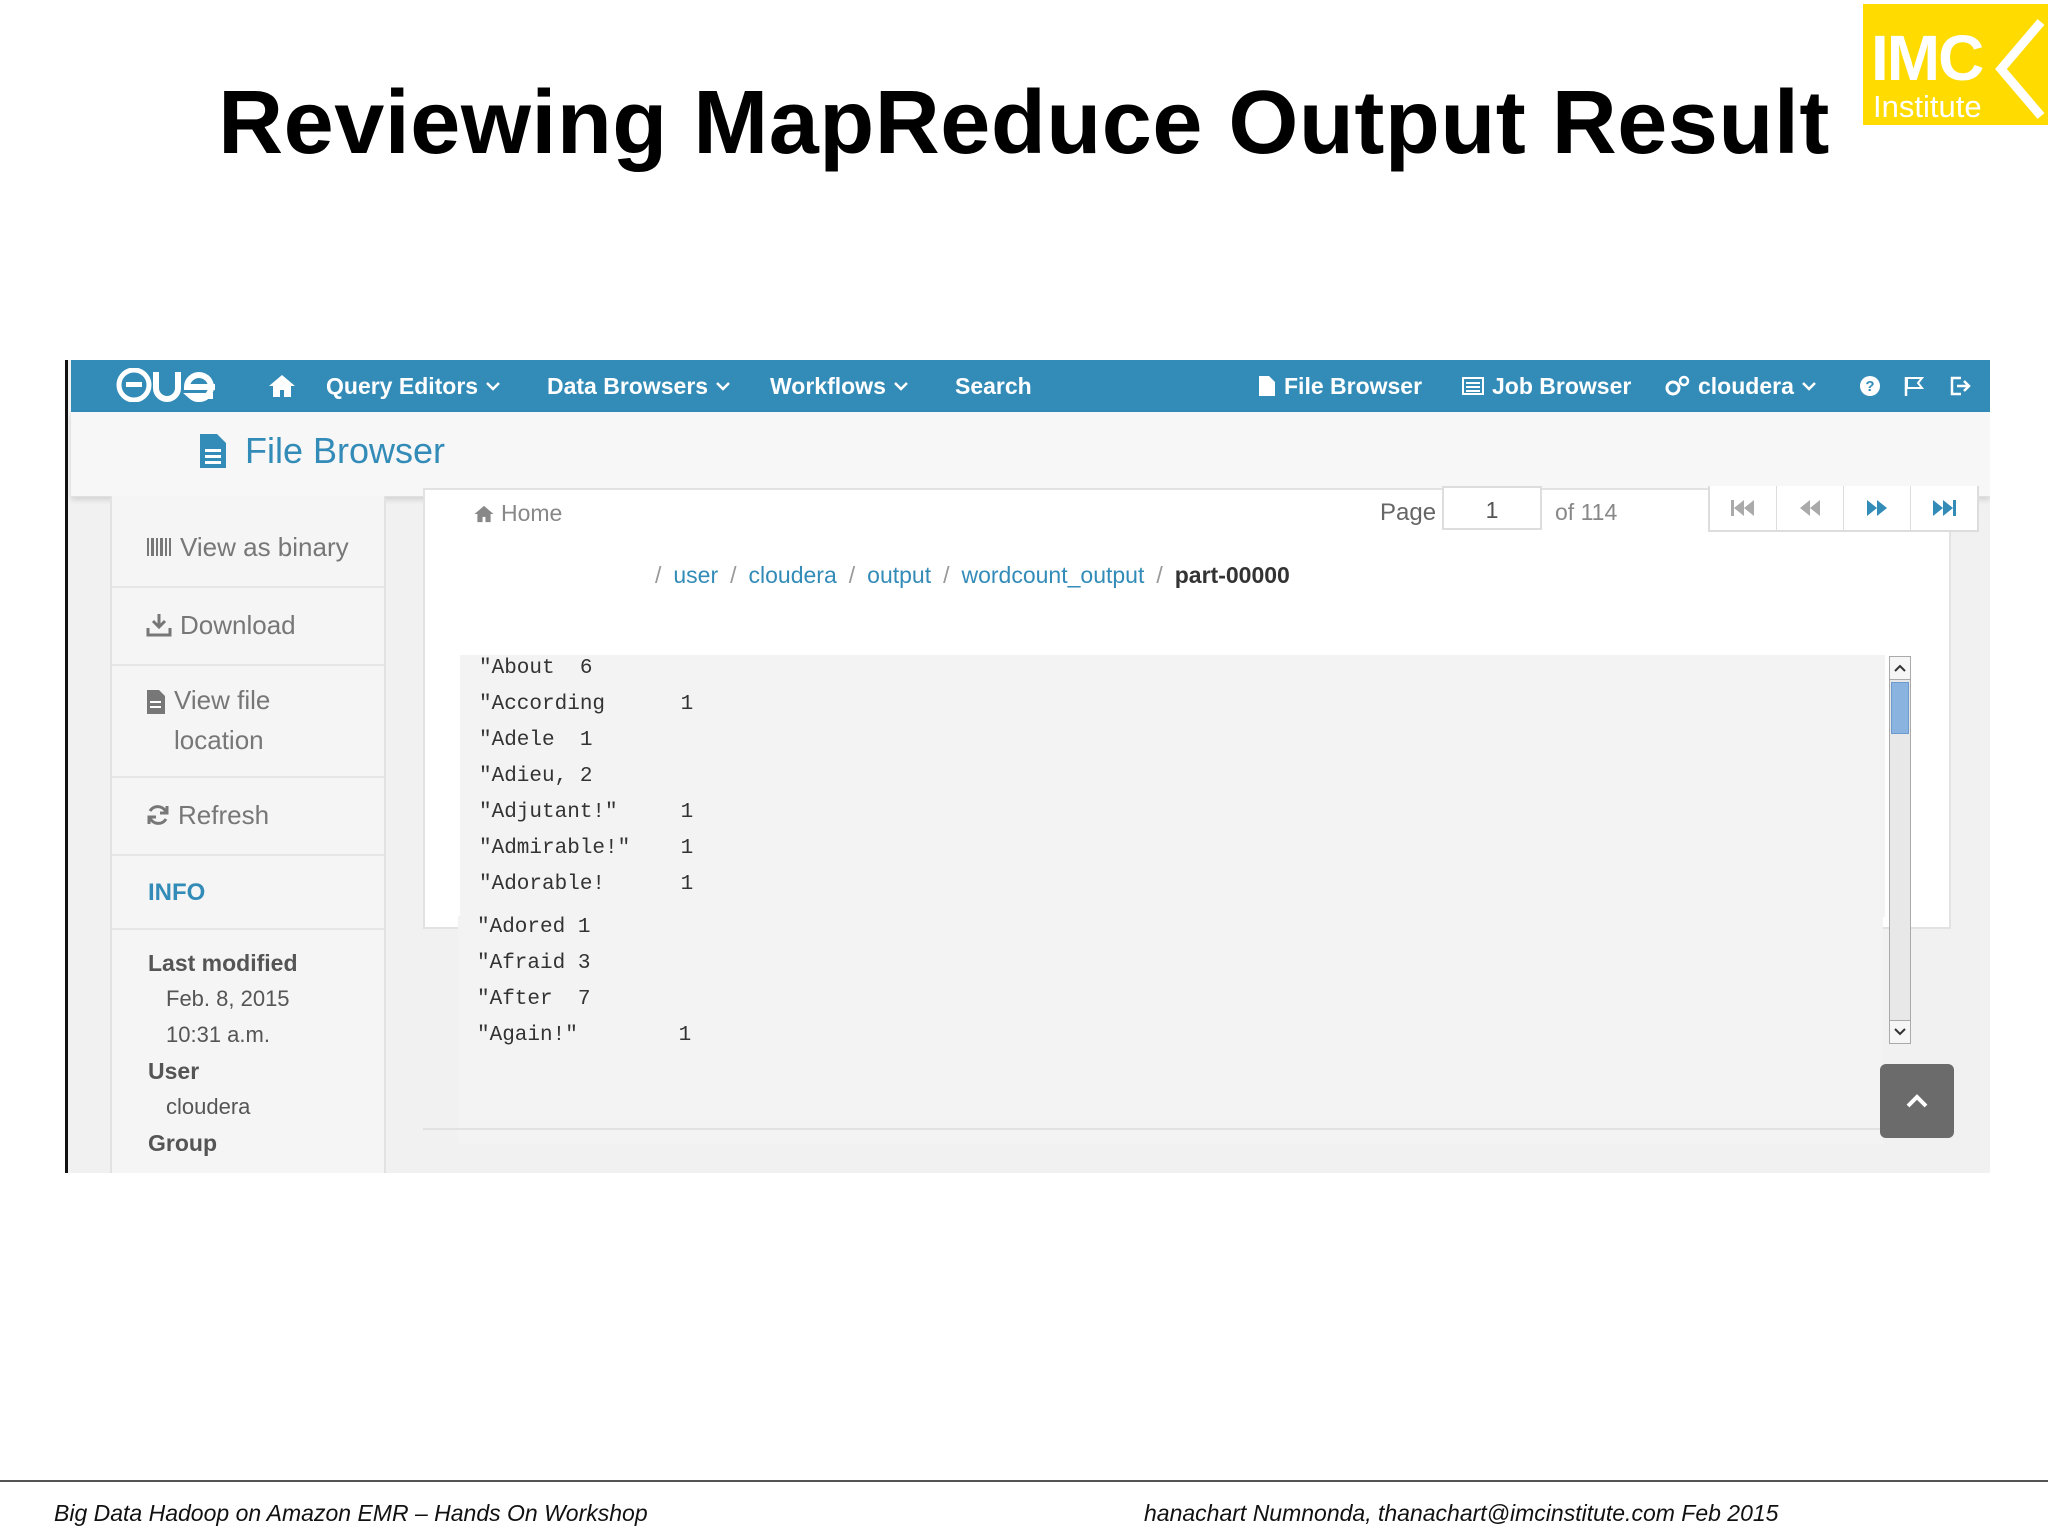  I want to click on home-link-label: Home, so click(532, 513).